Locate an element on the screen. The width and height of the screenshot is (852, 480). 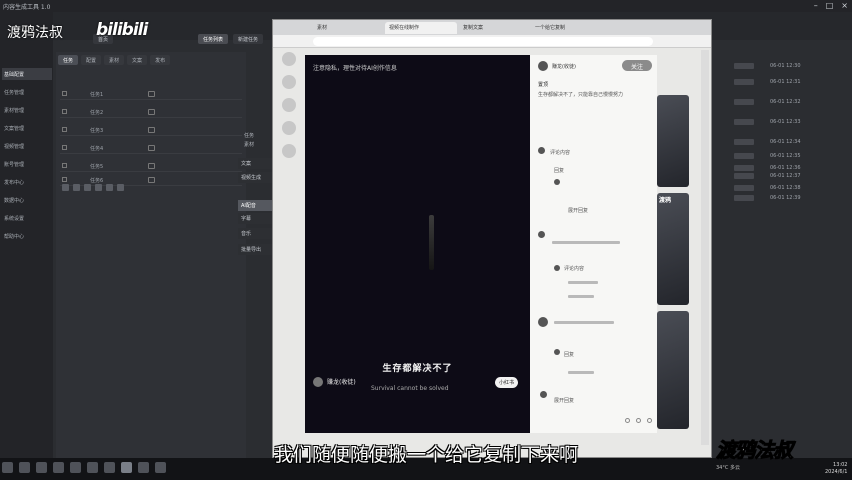
table-row: 任务1 is located at coordinates (151, 94).